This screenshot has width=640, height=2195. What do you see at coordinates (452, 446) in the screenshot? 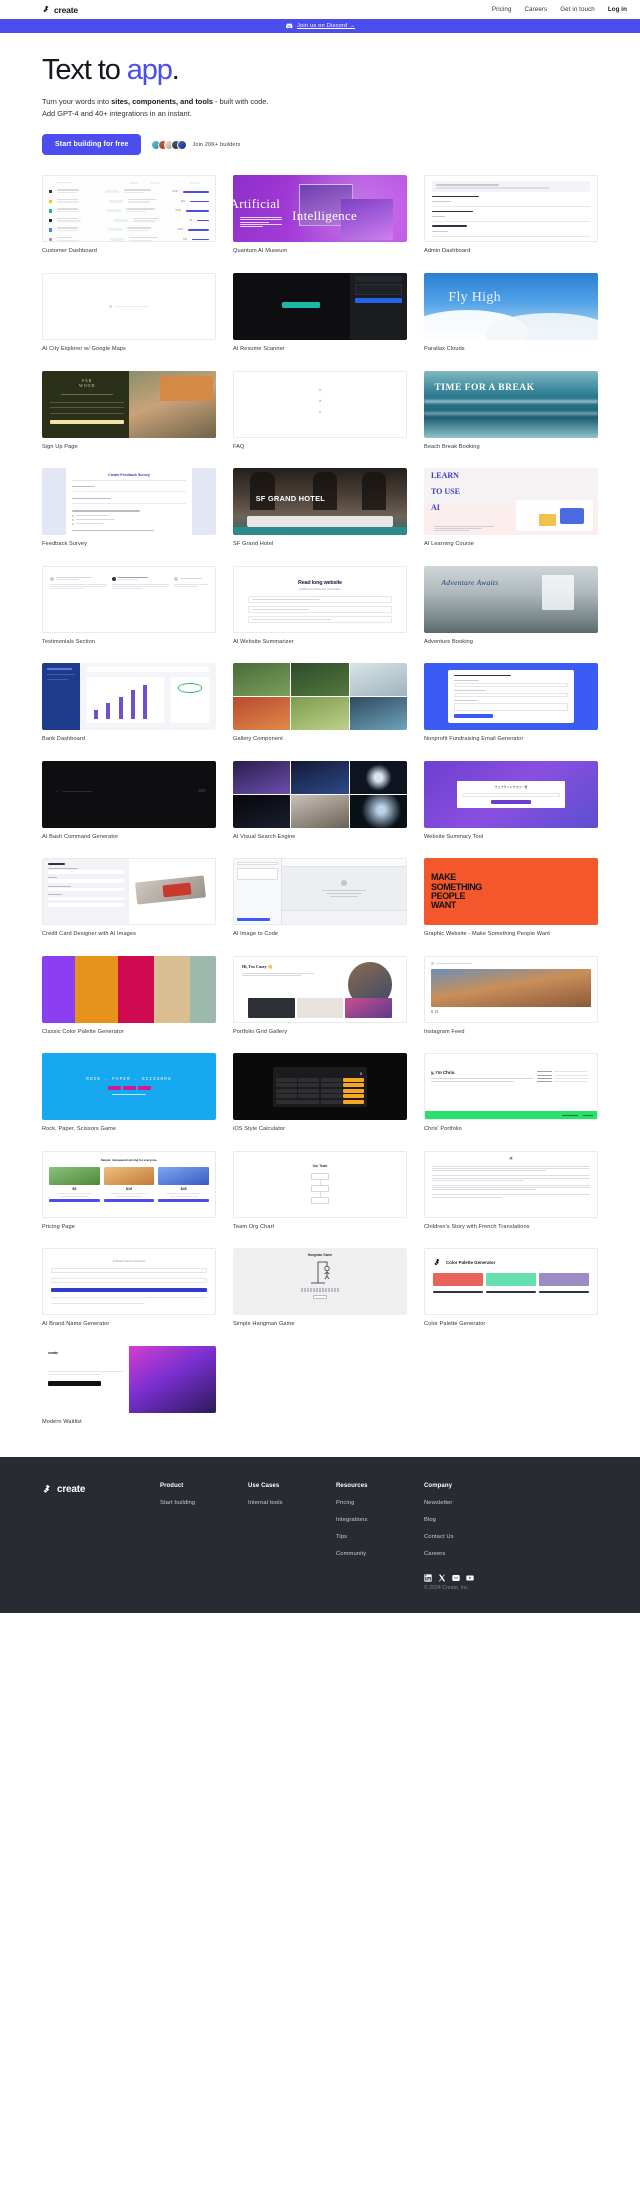
I see `card-label: Beach Break Booking` at bounding box center [452, 446].